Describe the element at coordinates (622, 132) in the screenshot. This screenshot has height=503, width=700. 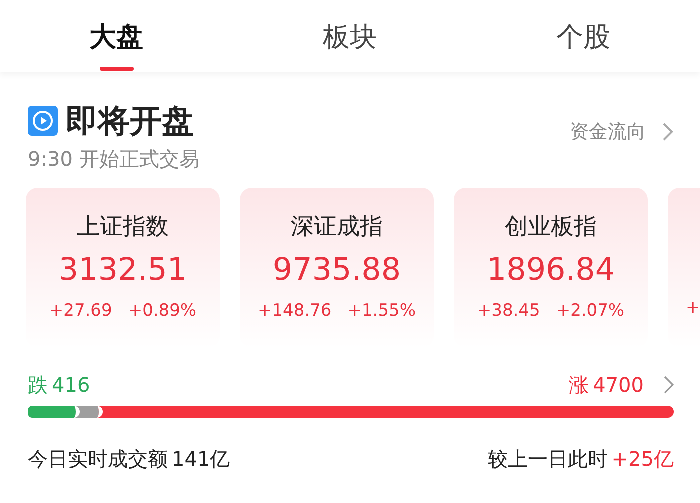
I see `capital-flow-link: 资金流向` at that location.